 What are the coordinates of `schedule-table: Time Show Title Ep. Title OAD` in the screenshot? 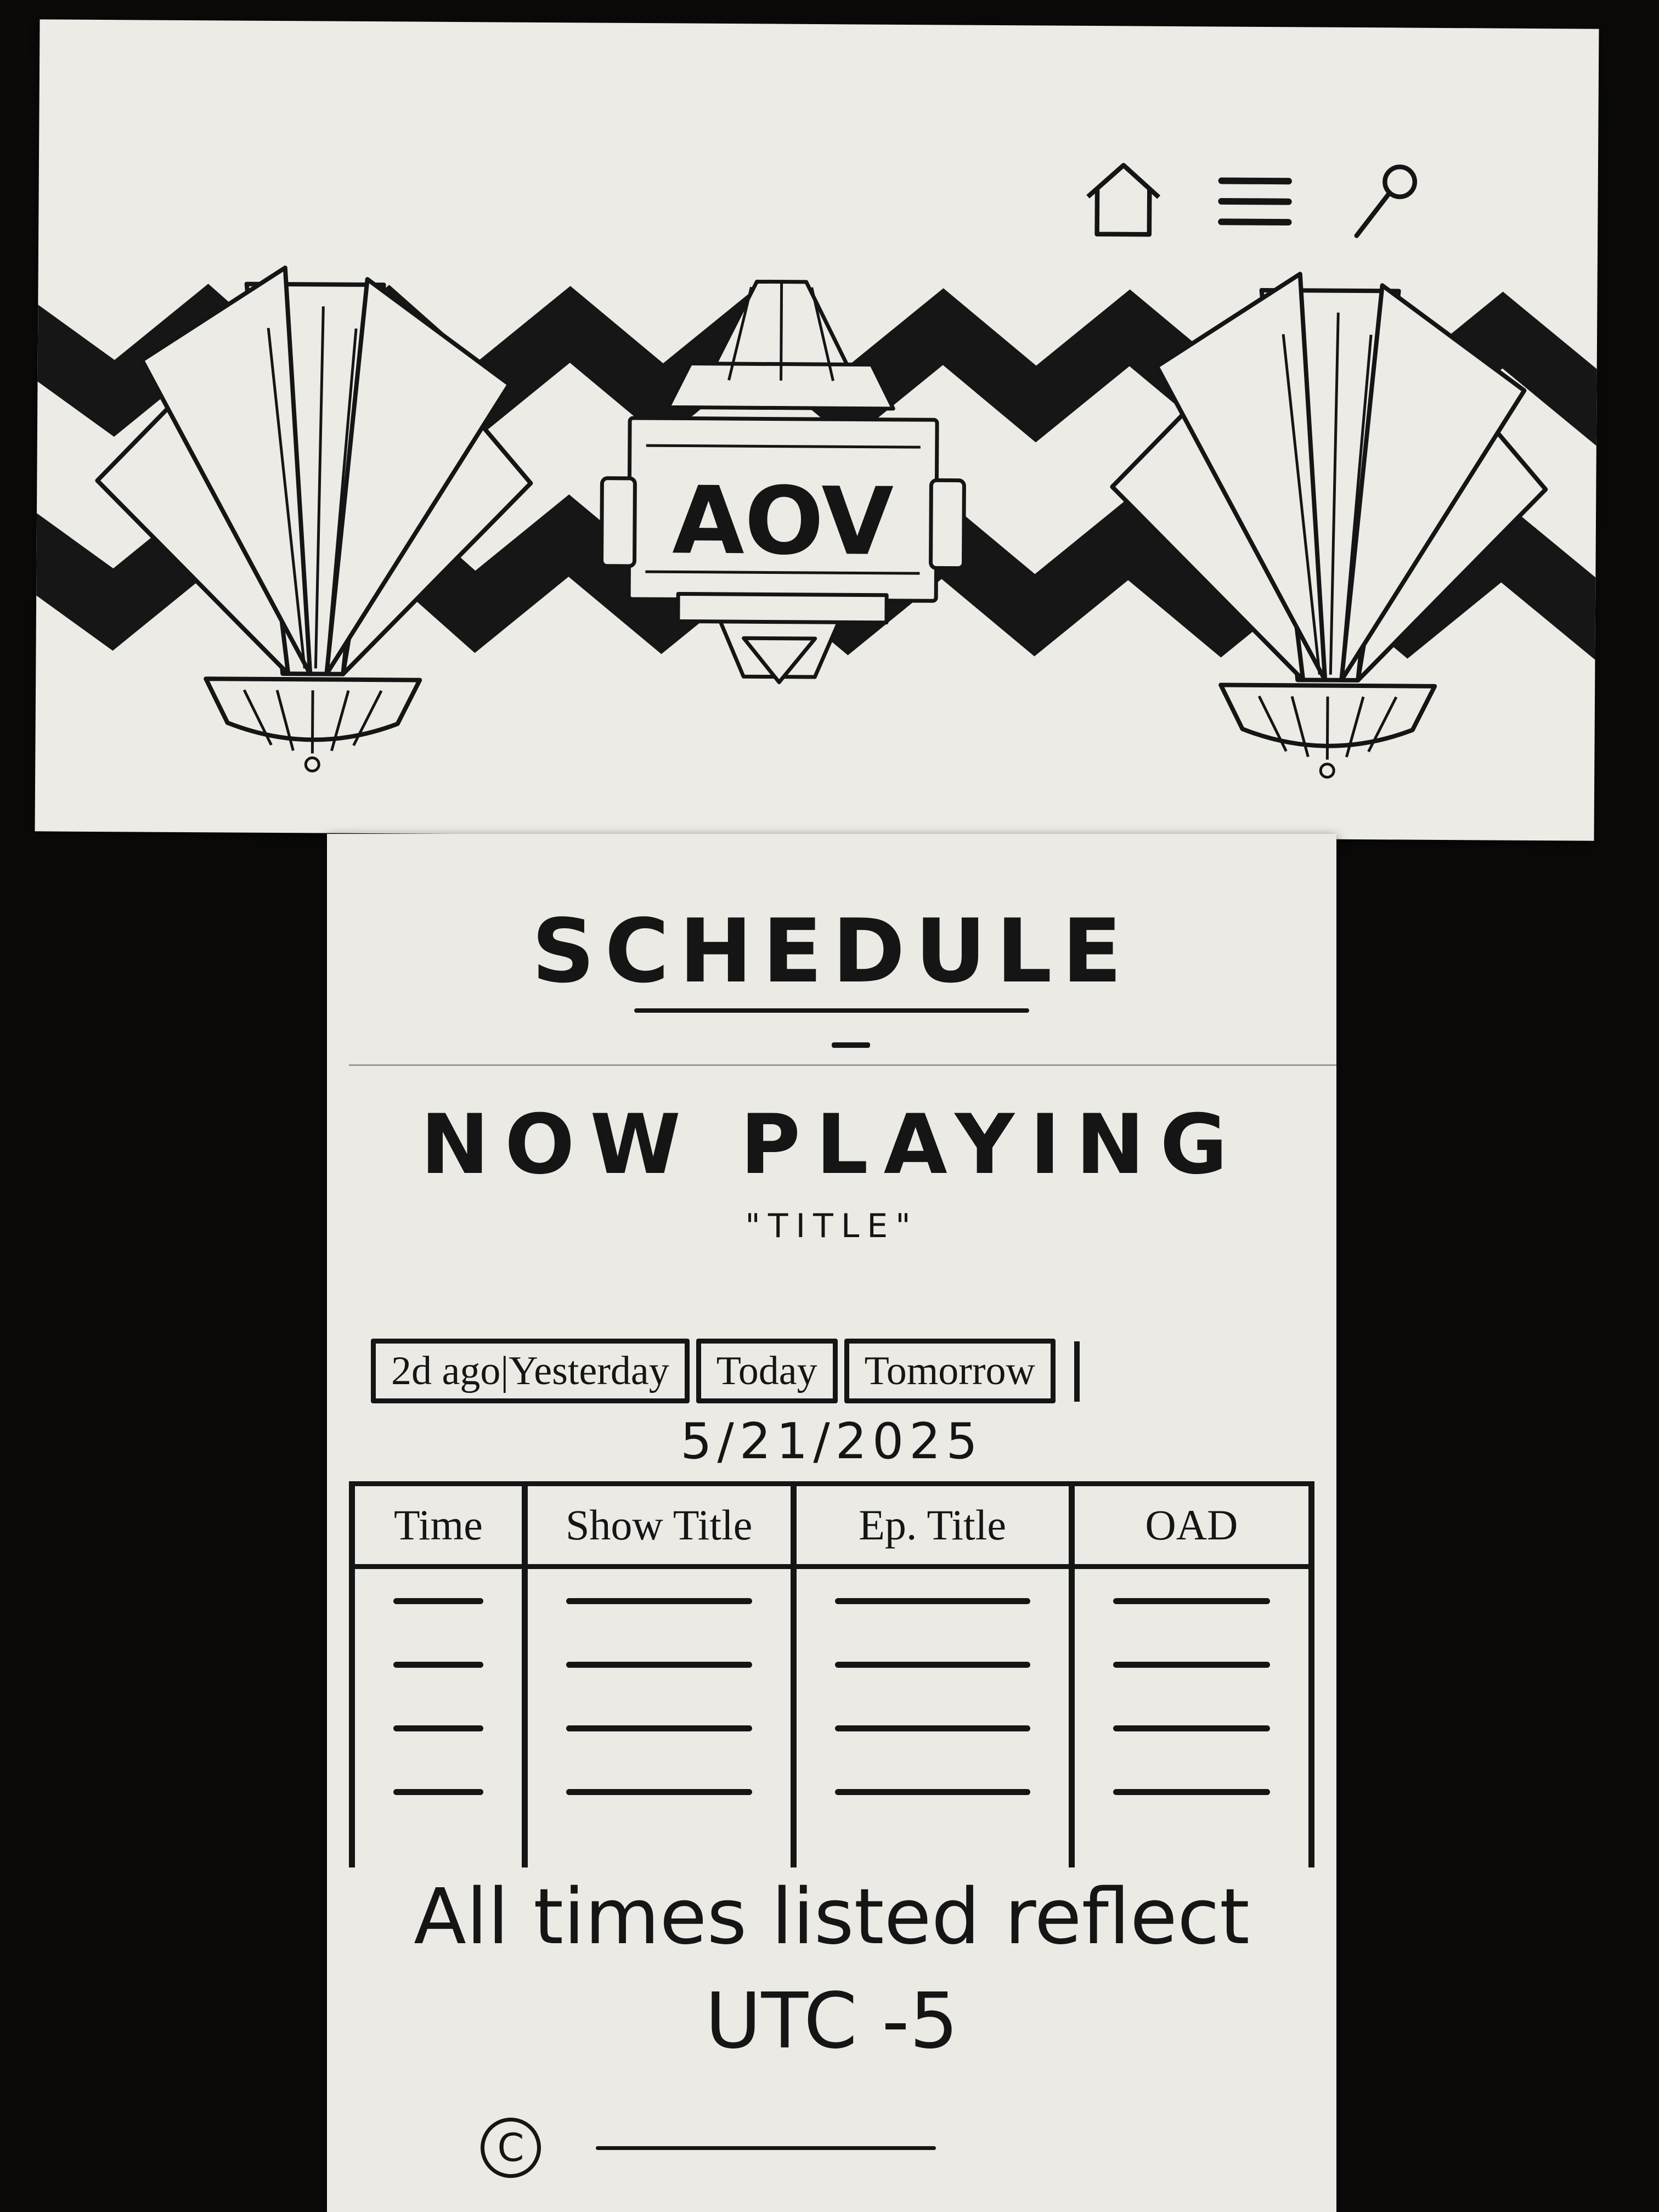 It's located at (832, 1674).